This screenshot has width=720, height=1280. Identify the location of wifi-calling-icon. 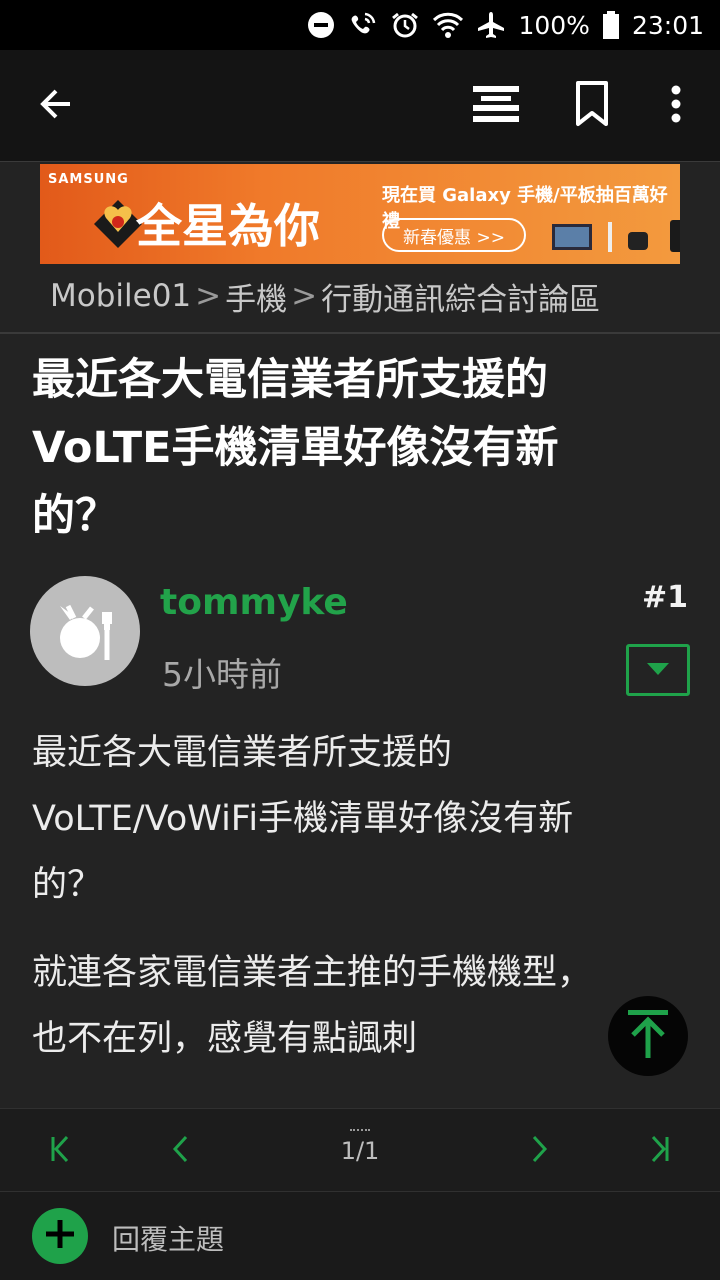
(363, 25).